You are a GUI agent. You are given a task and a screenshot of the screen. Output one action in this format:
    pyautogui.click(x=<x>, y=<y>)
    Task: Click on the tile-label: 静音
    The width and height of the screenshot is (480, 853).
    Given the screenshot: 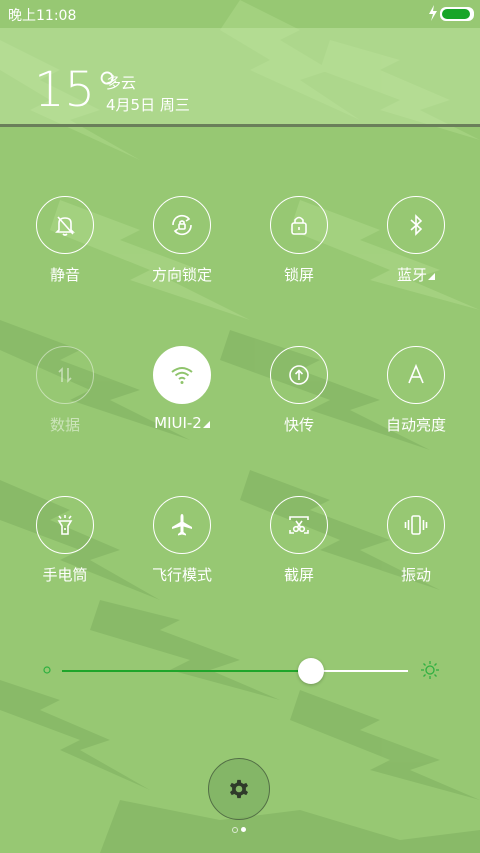 What is the action you would take?
    pyautogui.click(x=64, y=275)
    